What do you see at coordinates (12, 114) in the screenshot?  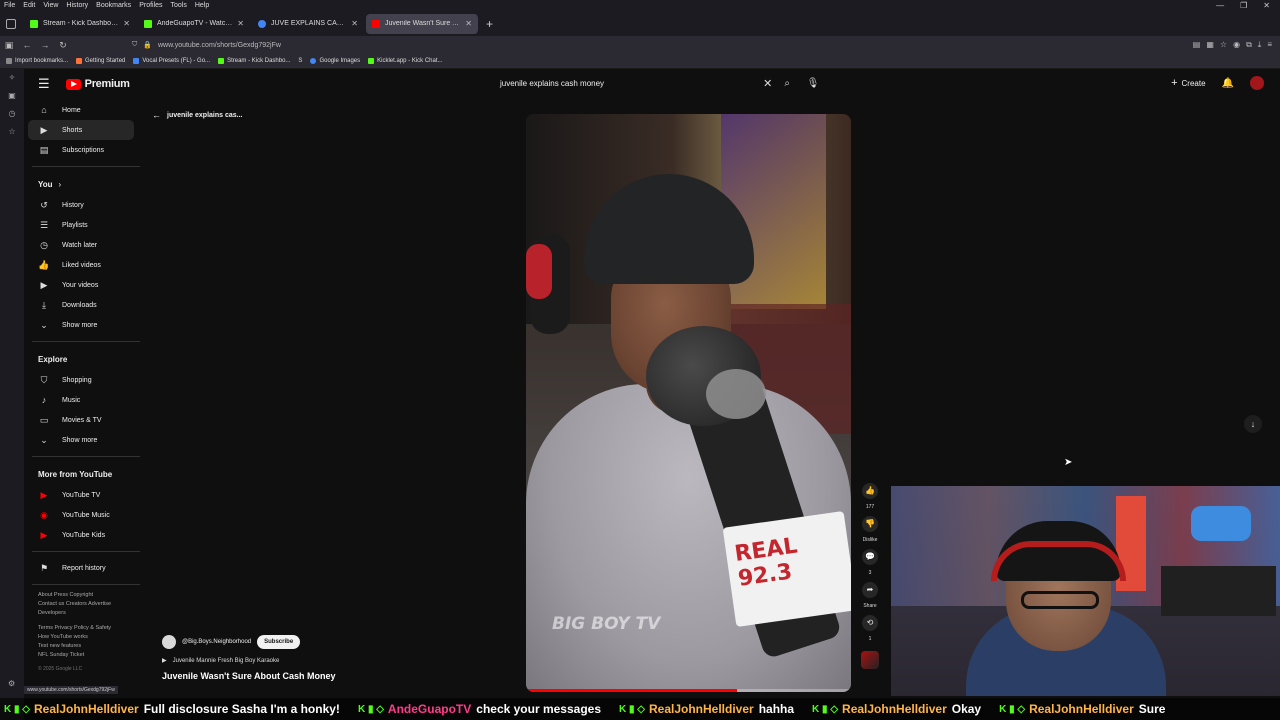 I see `history-icon: ◷` at bounding box center [12, 114].